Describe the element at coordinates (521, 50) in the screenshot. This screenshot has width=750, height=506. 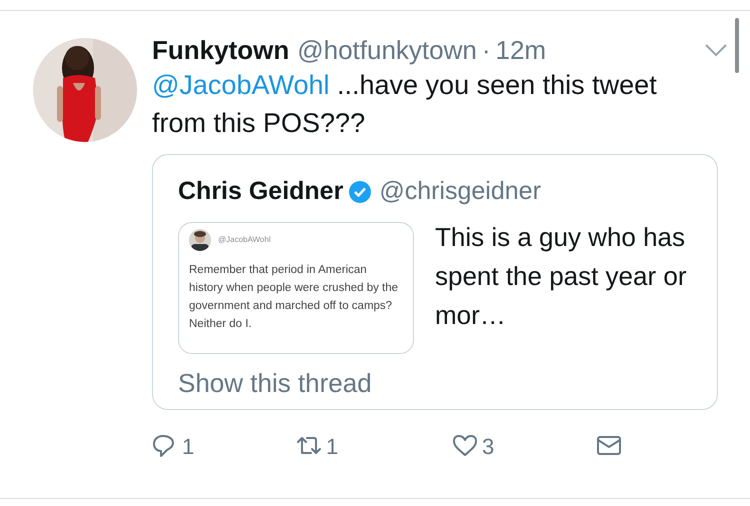
I see `tweet-time: 12m` at that location.